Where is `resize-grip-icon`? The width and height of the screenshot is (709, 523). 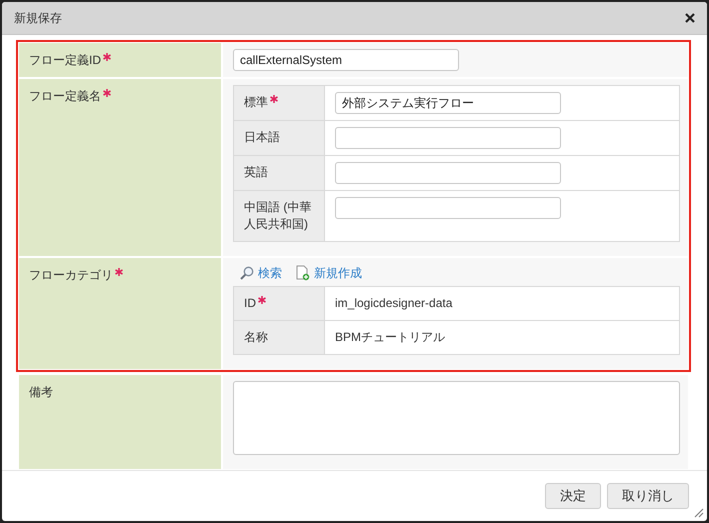 resize-grip-icon is located at coordinates (699, 513).